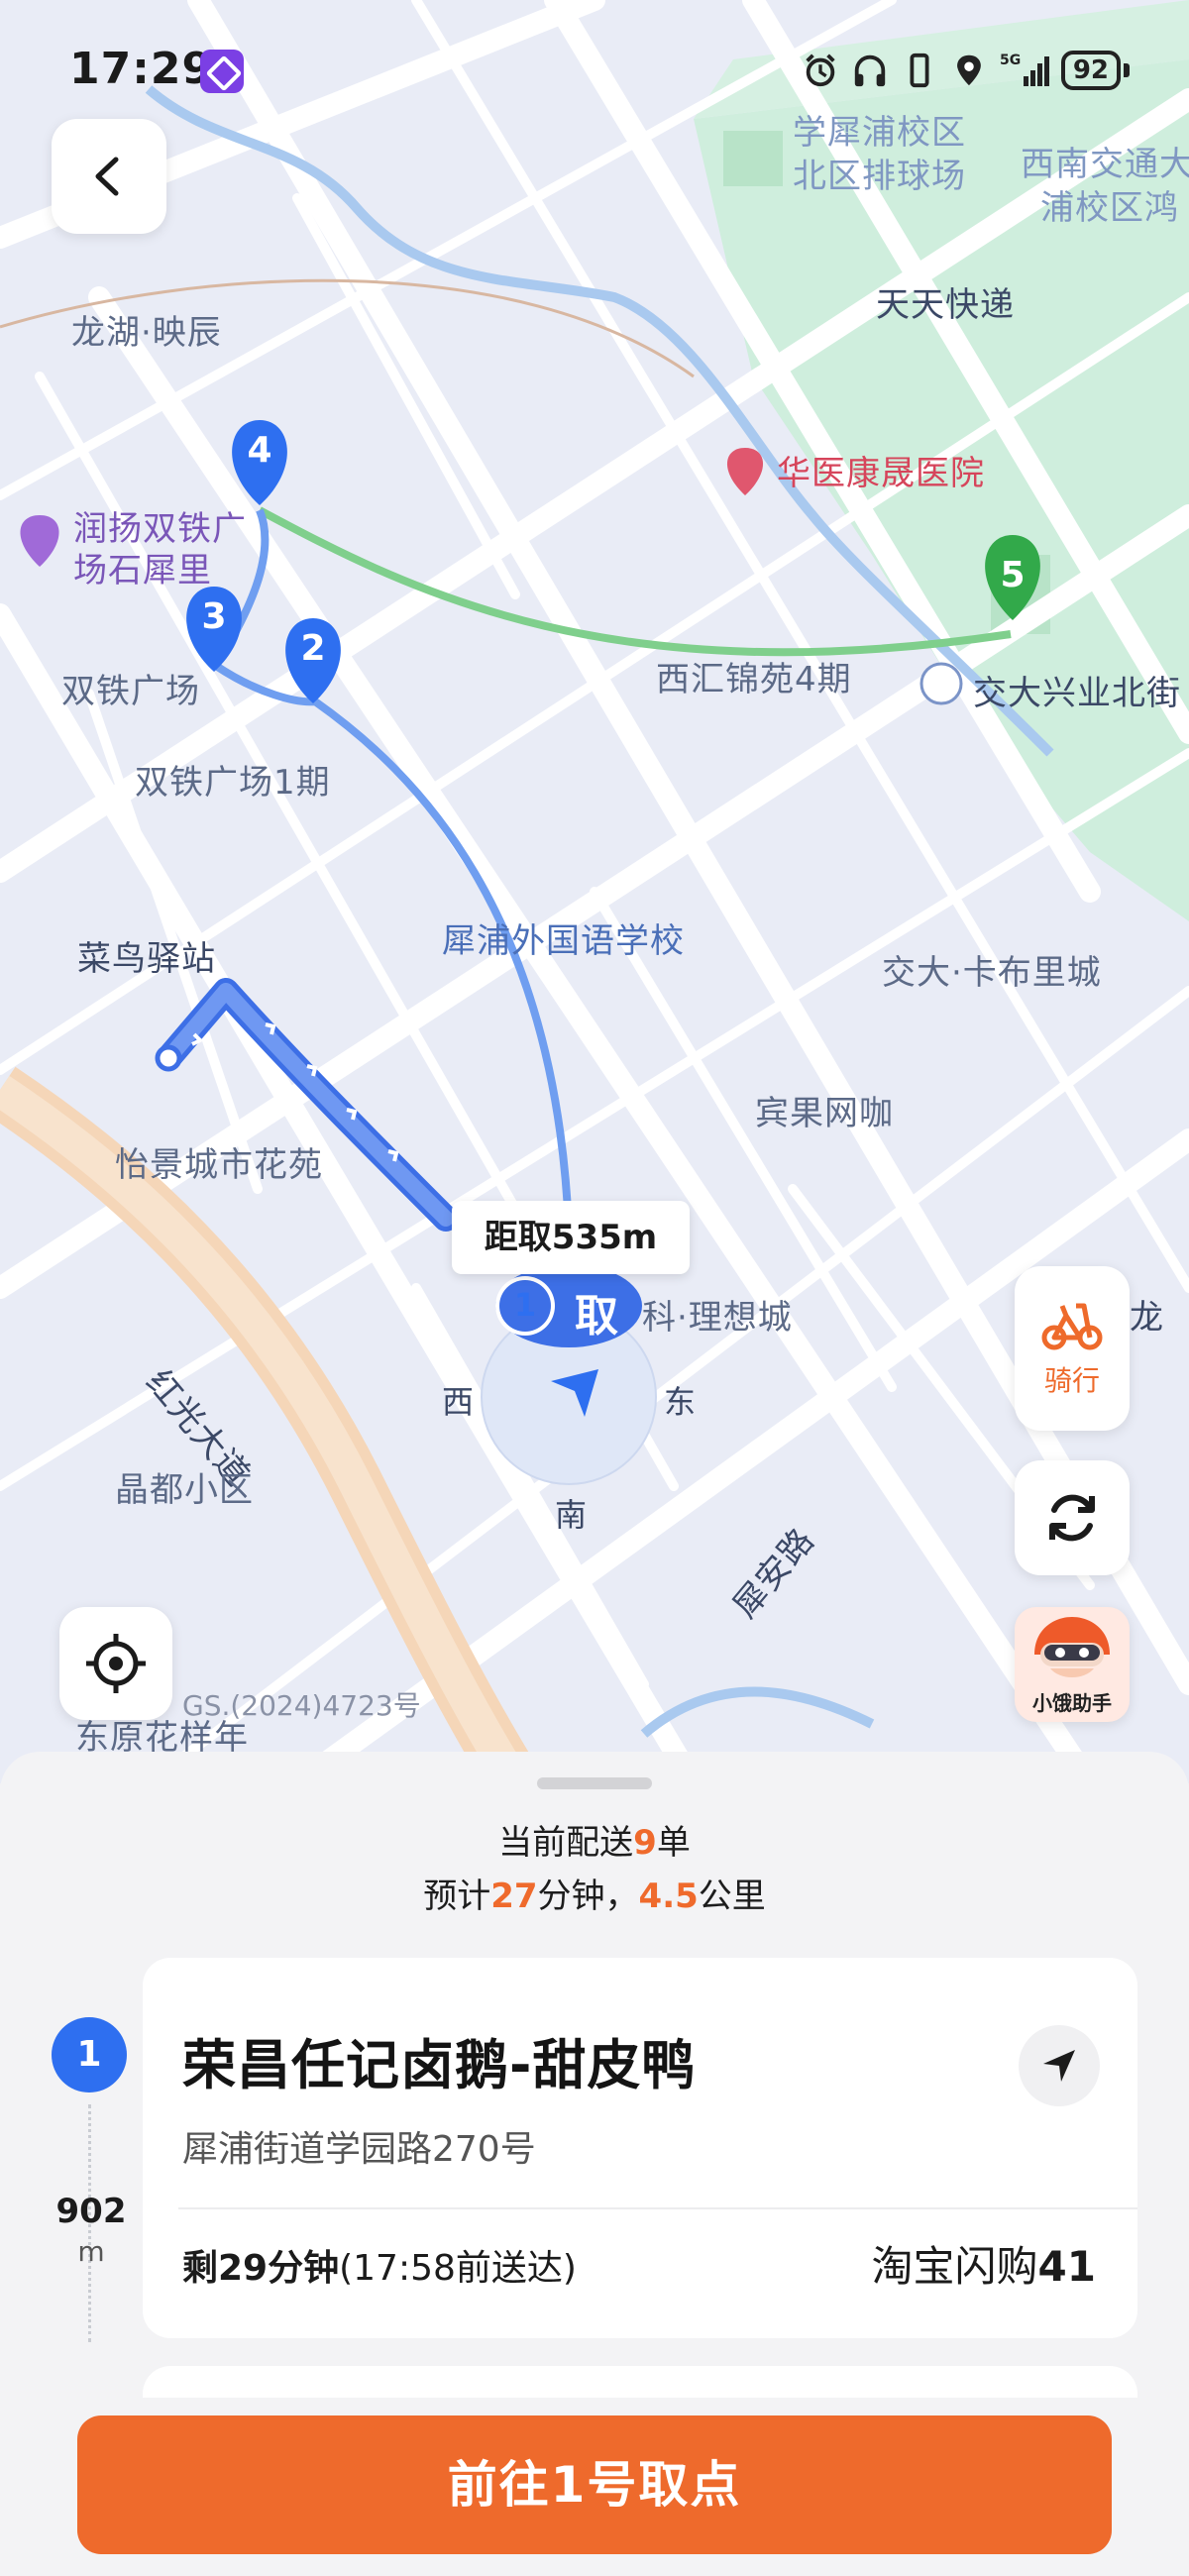 This screenshot has width=1189, height=2576. Describe the element at coordinates (91, 2211) in the screenshot. I see `stop-distance: 902` at that location.